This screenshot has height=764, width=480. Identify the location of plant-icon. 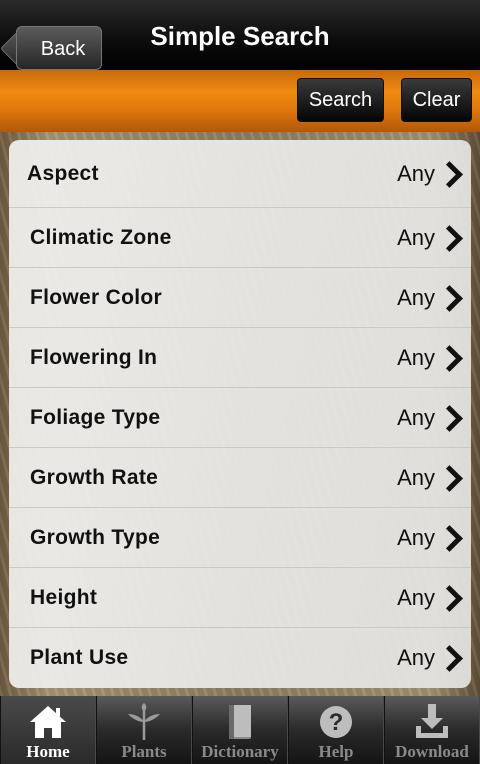
(144, 721).